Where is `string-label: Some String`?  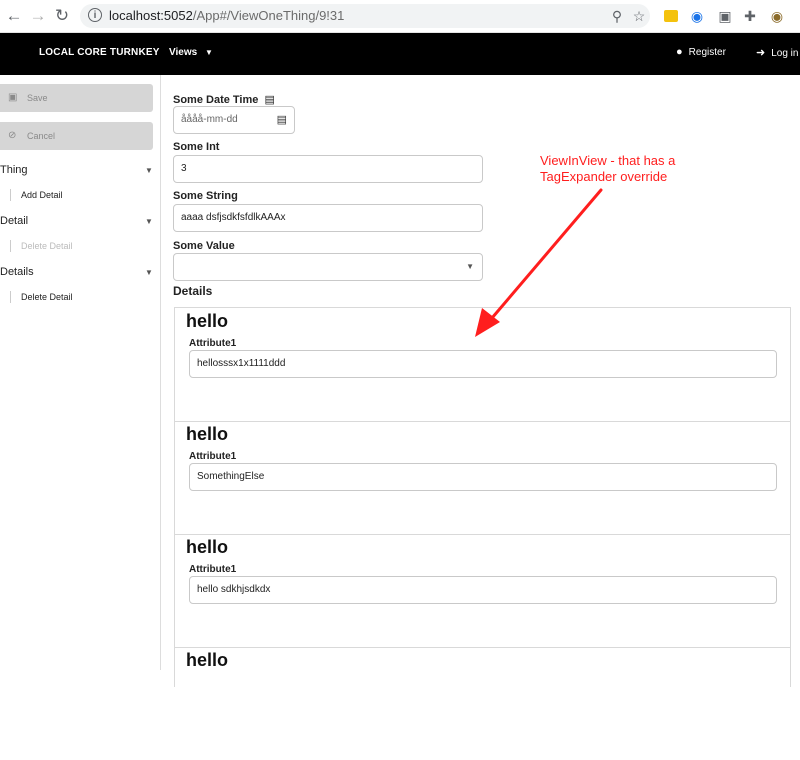
string-label: Some String is located at coordinates (205, 196).